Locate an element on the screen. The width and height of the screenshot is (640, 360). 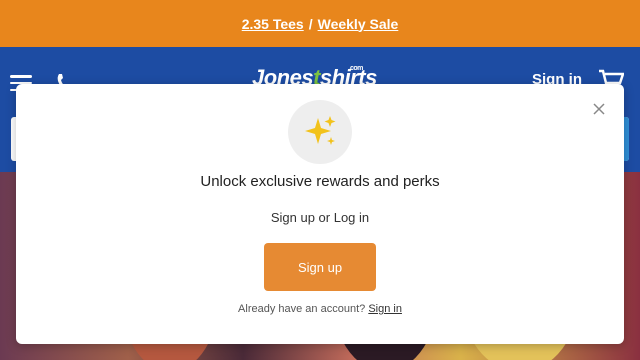
already-account-line: Already have an account? Sign in is located at coordinates (320, 309).